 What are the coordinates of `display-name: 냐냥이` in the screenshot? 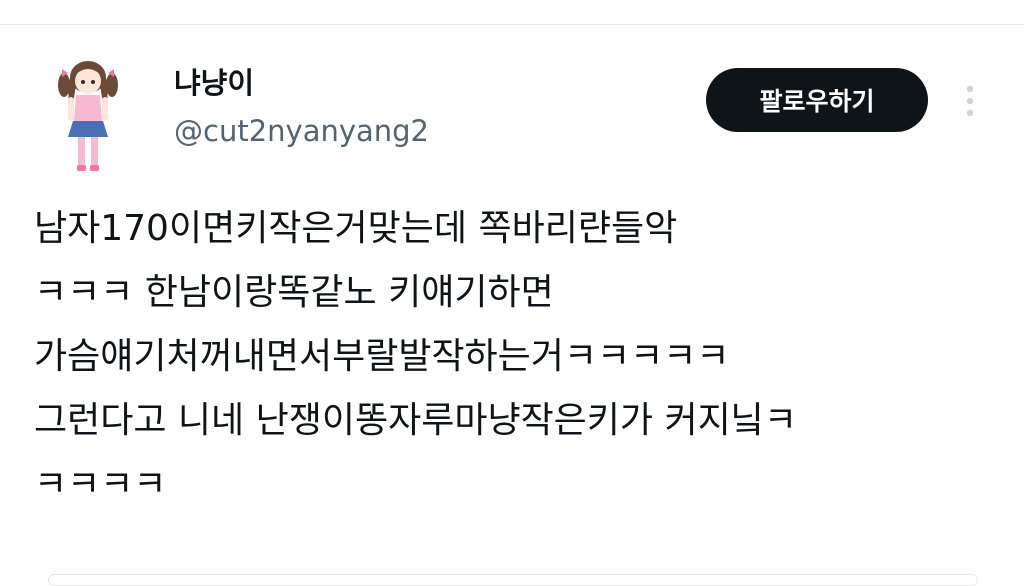 It's located at (301, 83).